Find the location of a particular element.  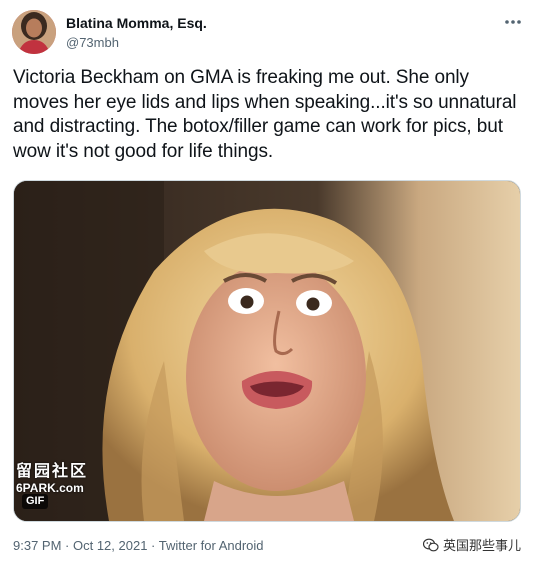

tweet-time: 9:37 PM is located at coordinates (37, 545).